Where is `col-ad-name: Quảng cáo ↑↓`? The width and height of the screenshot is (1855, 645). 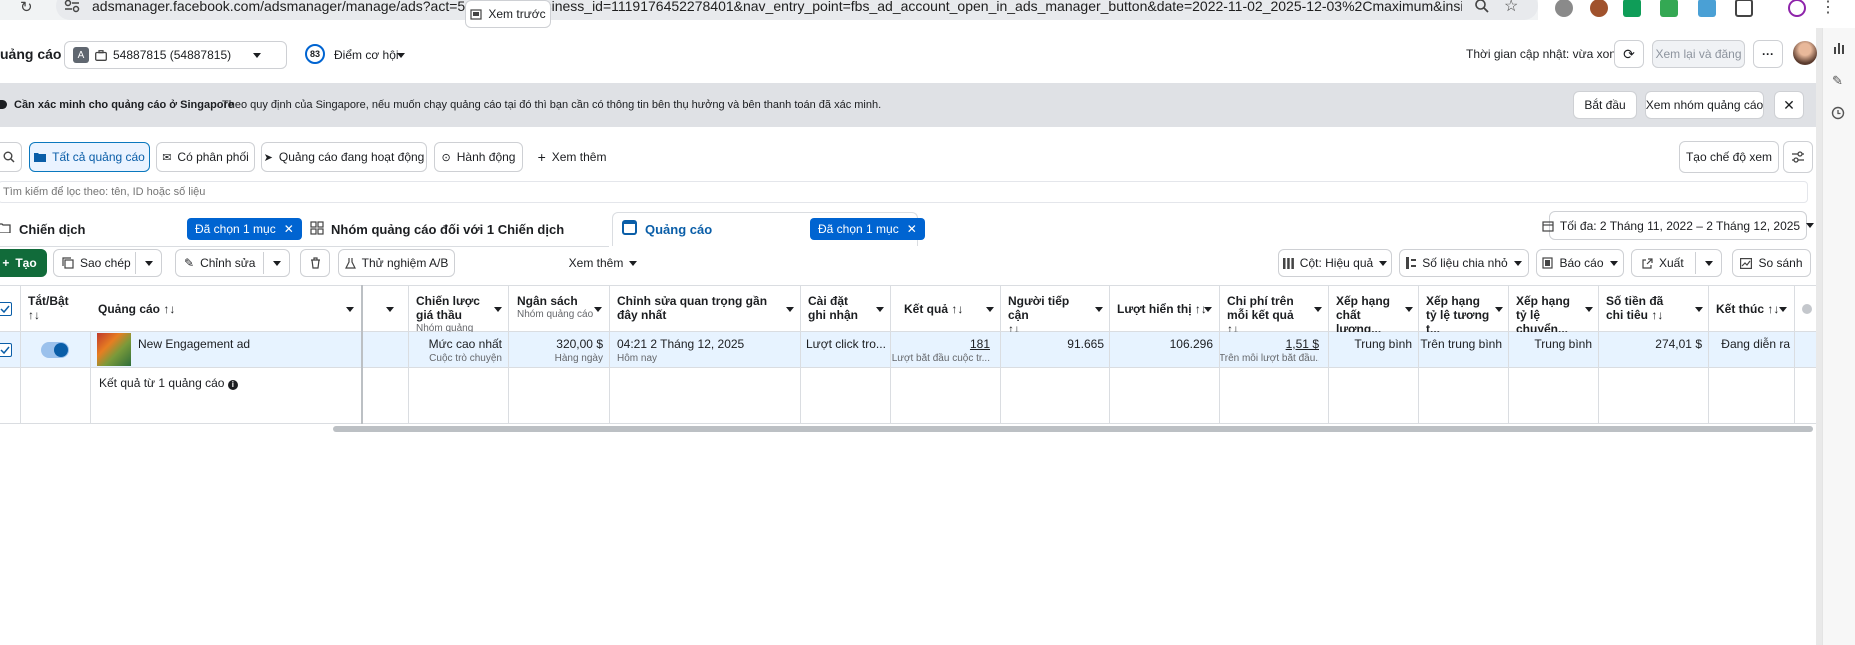
col-ad-name: Quảng cáo ↑↓ is located at coordinates (225, 309).